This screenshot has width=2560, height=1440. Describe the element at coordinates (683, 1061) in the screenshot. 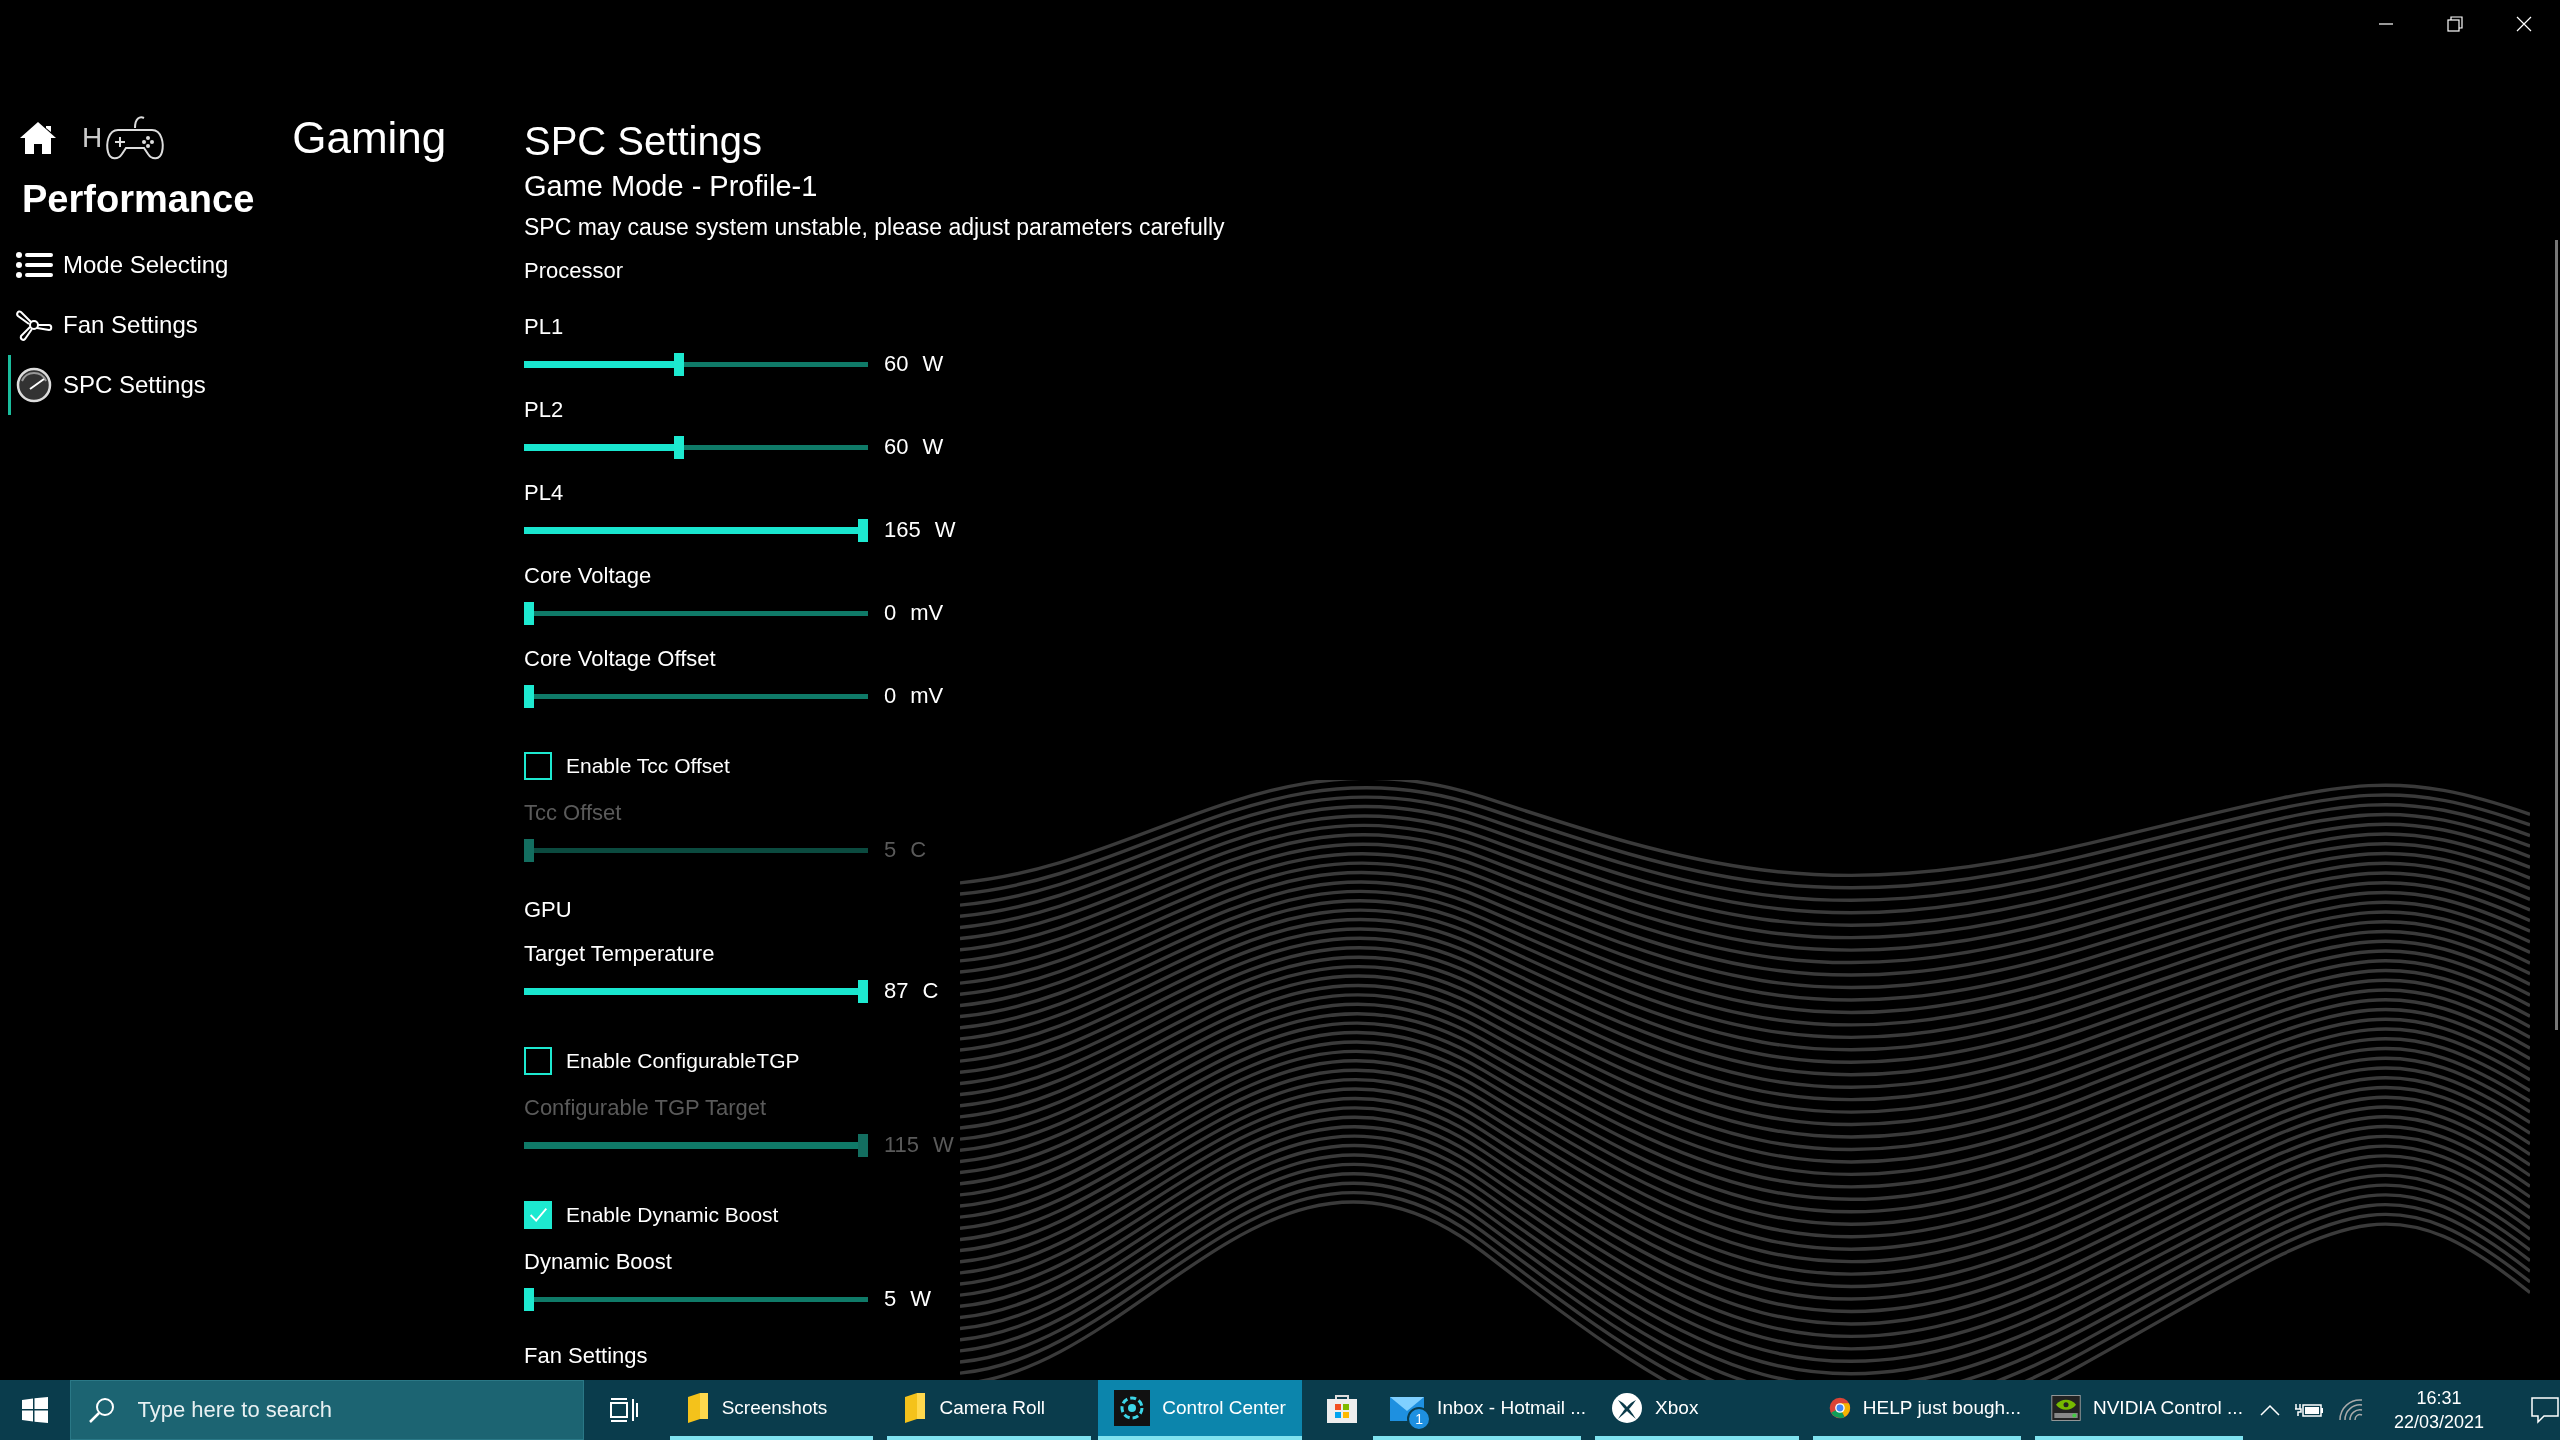

I see `checkbox-label: Enable ConfigurableTGP` at that location.